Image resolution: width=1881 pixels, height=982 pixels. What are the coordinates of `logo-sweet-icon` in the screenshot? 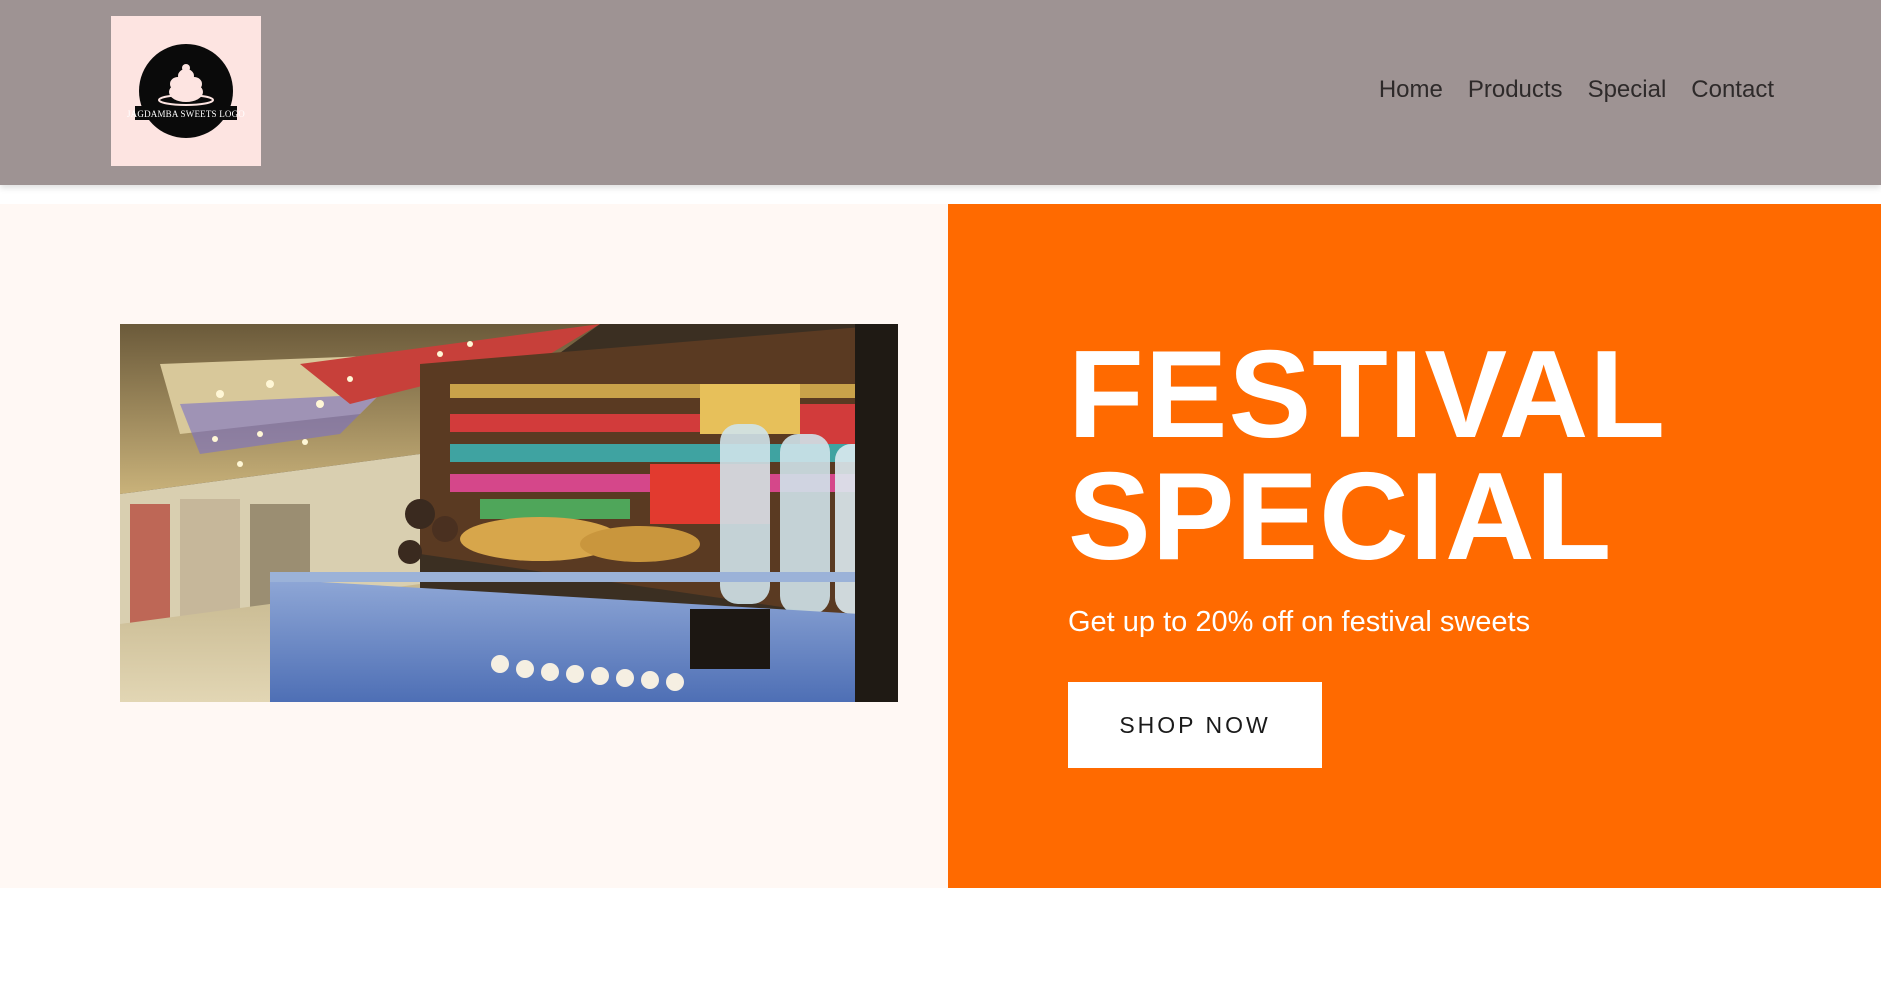 It's located at (186, 91).